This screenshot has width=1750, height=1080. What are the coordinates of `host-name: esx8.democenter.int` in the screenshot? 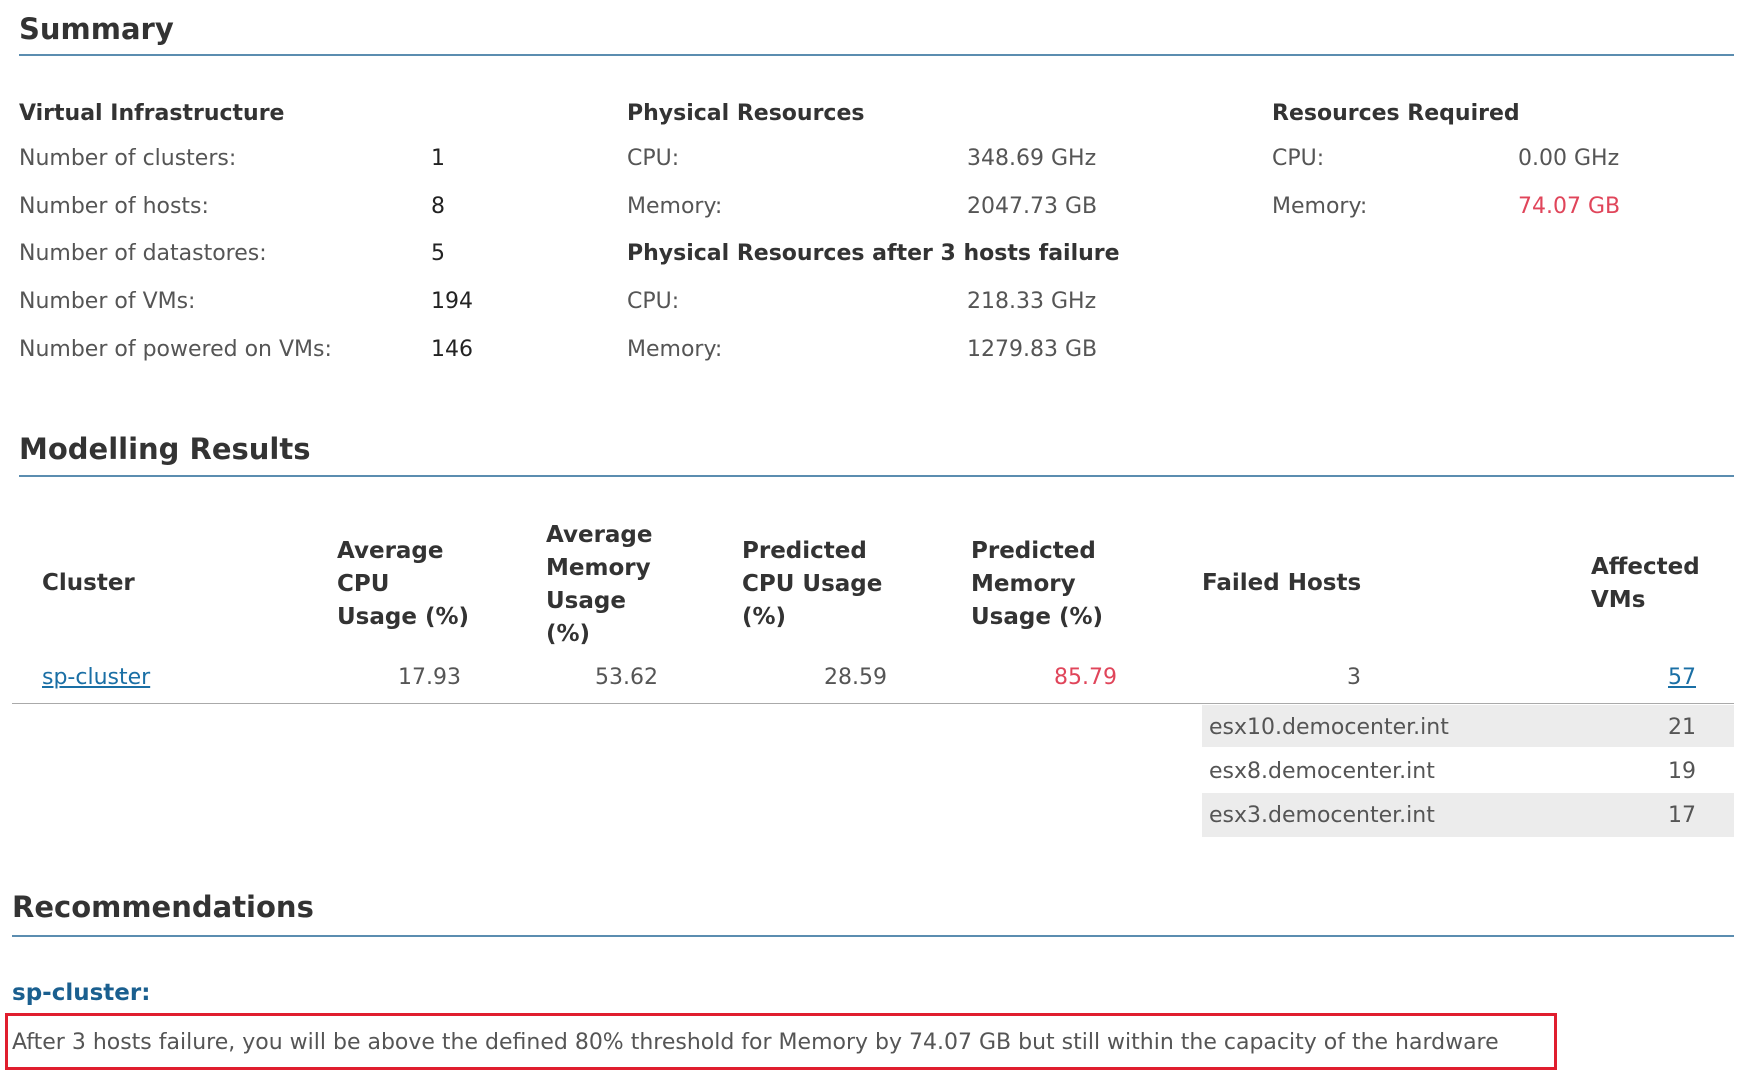 It's located at (1322, 771).